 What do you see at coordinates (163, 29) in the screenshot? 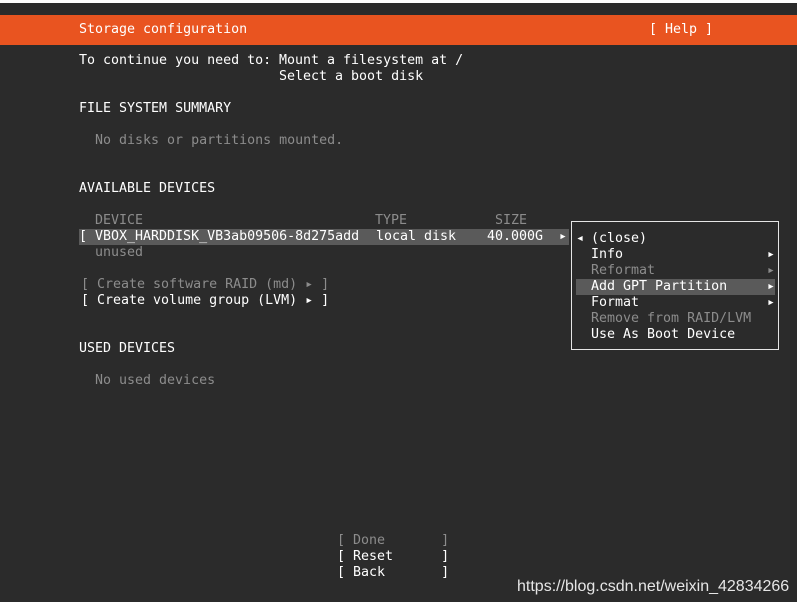
I see `page-title: Storage configuration` at bounding box center [163, 29].